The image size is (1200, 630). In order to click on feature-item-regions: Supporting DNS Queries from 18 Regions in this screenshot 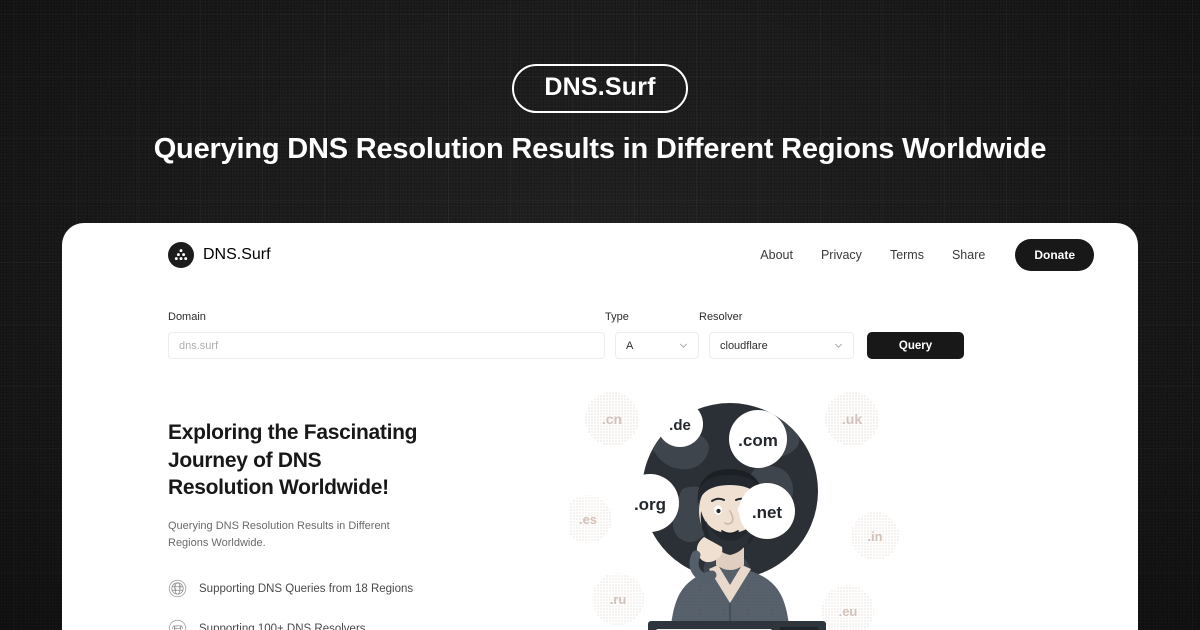, I will do `click(365, 588)`.